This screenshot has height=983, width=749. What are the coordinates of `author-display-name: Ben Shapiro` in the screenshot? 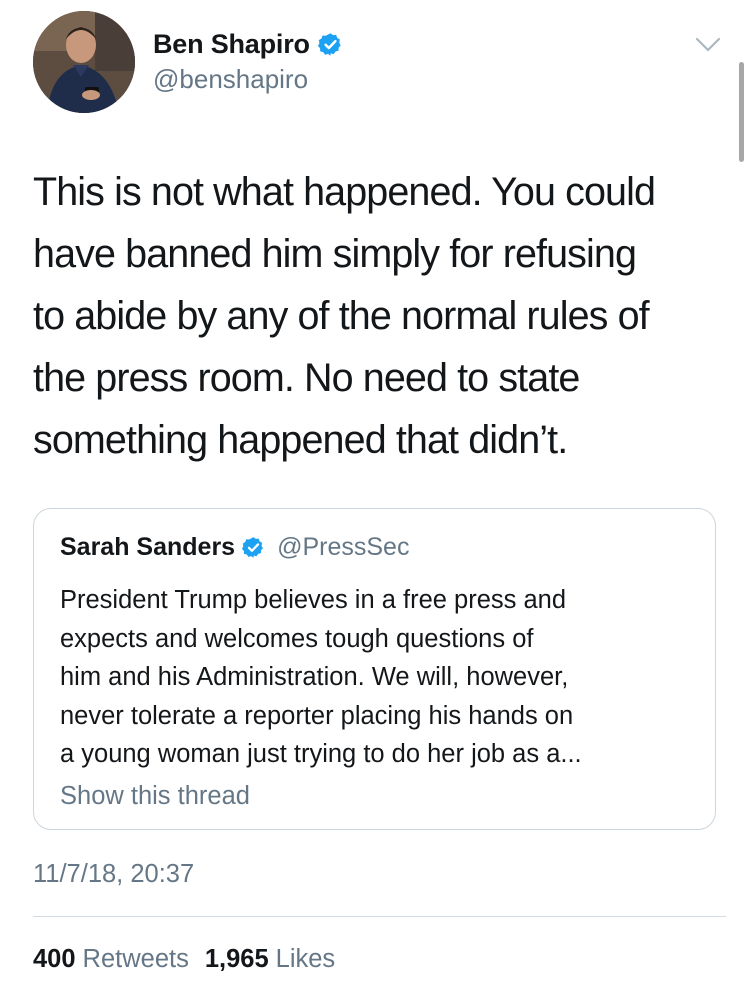 It's located at (231, 44).